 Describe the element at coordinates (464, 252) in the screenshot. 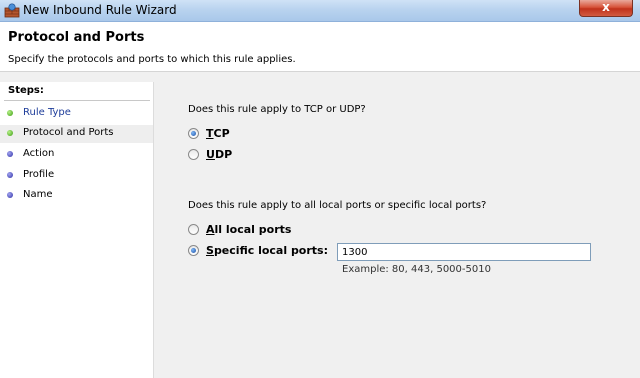

I see `specific-ports-input` at that location.